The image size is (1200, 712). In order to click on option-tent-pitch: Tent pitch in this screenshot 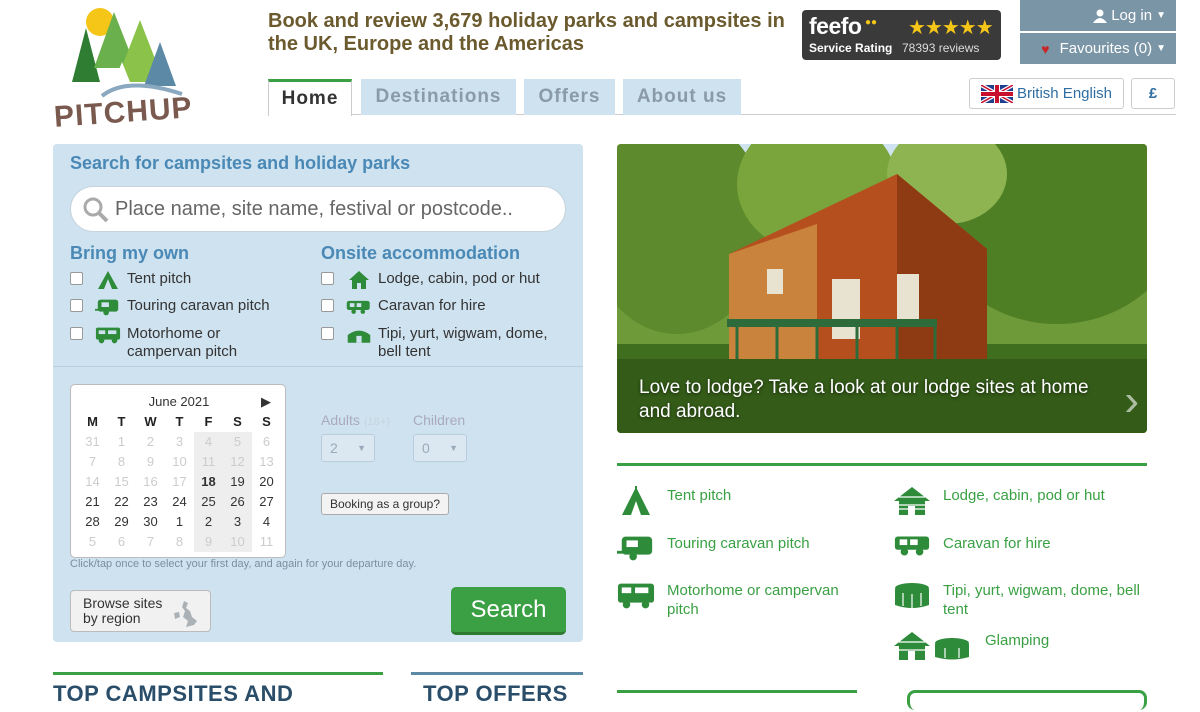, I will do `click(130, 280)`.